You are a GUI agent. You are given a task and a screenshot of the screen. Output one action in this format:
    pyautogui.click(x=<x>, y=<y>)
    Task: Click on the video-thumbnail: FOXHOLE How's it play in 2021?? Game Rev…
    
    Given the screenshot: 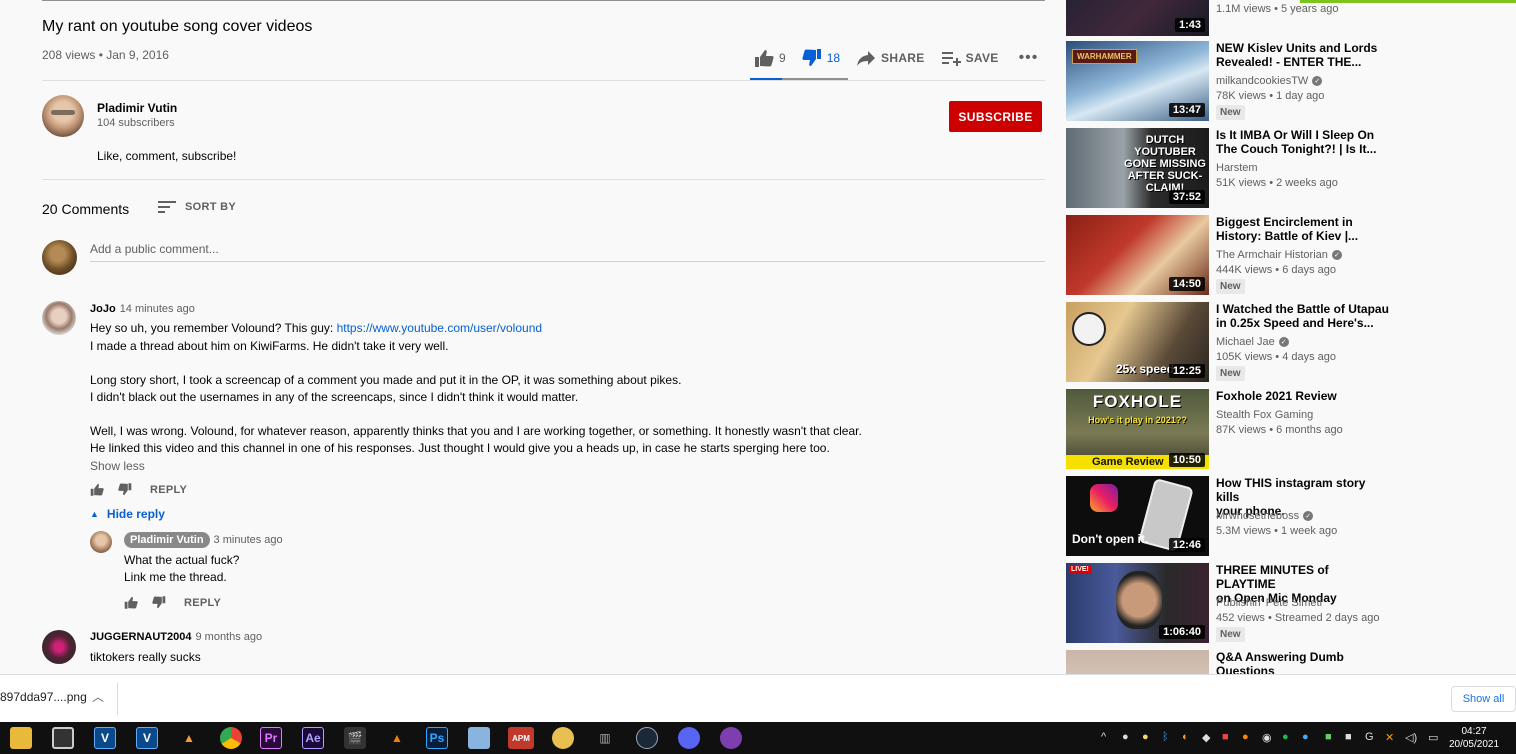 What is the action you would take?
    pyautogui.click(x=1137, y=429)
    